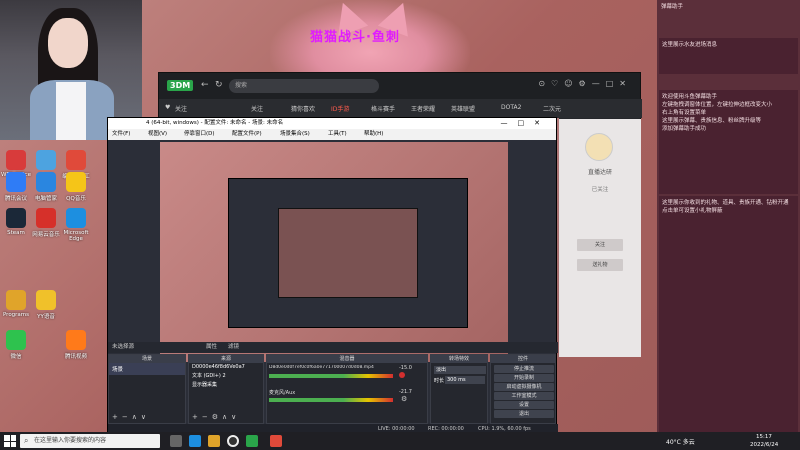  Describe the element at coordinates (167, 107) in the screenshot. I see `follow-icon: ♥` at that location.